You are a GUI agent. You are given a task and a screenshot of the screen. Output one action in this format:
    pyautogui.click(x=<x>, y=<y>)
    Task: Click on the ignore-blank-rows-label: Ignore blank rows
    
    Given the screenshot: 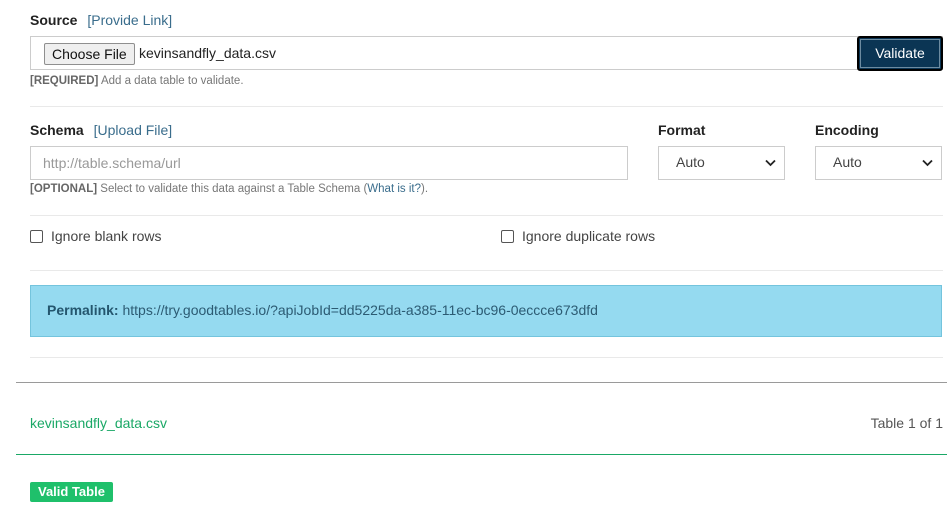 What is the action you would take?
    pyautogui.click(x=106, y=236)
    